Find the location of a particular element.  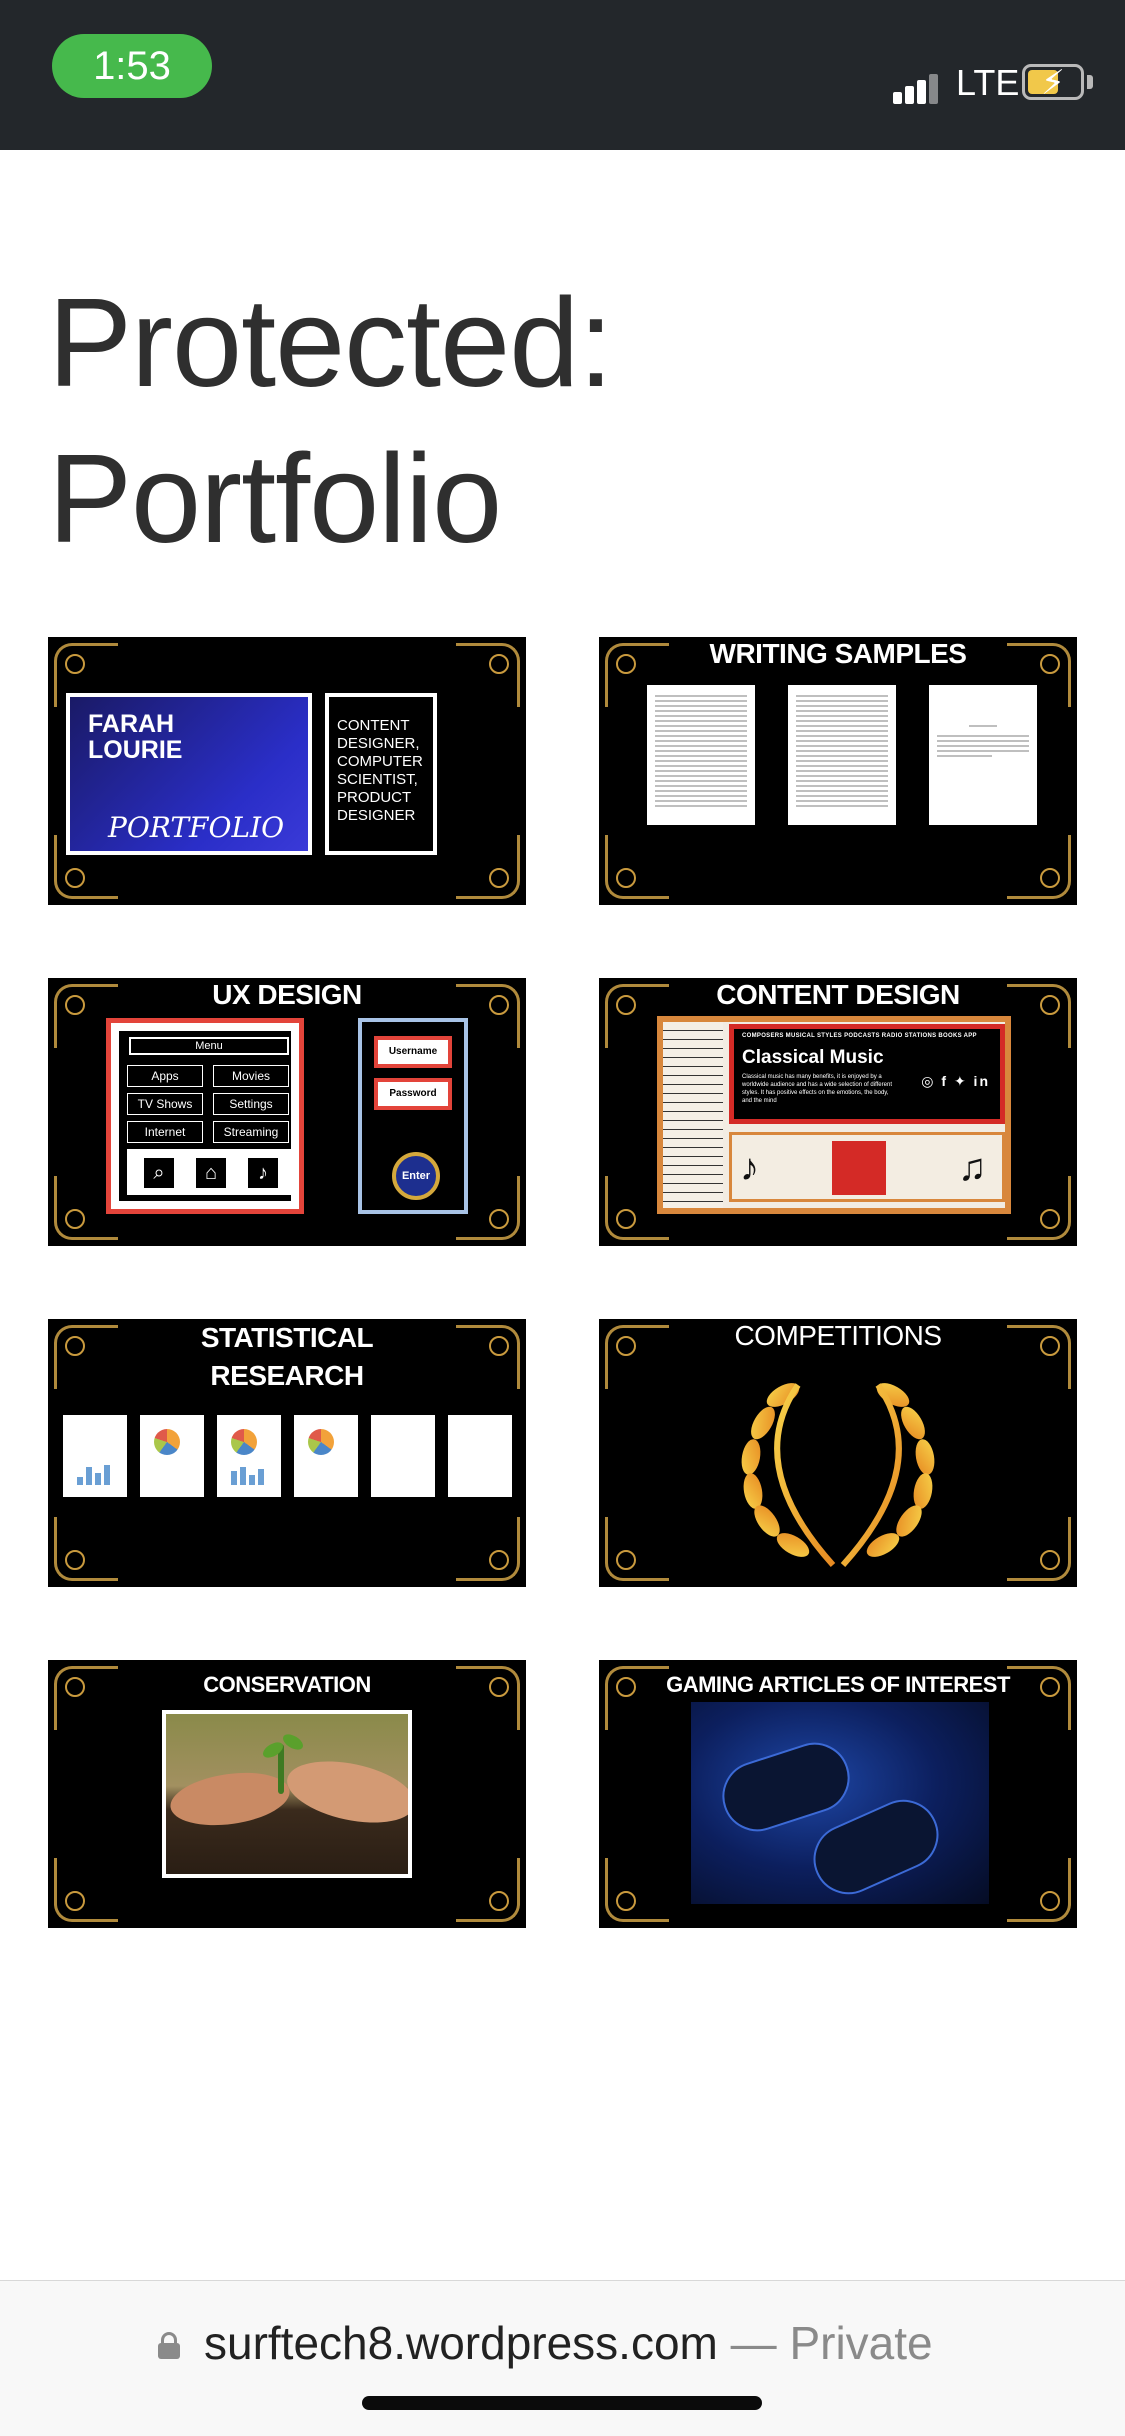

music-note-icon: ♫ is located at coordinates (972, 1168).